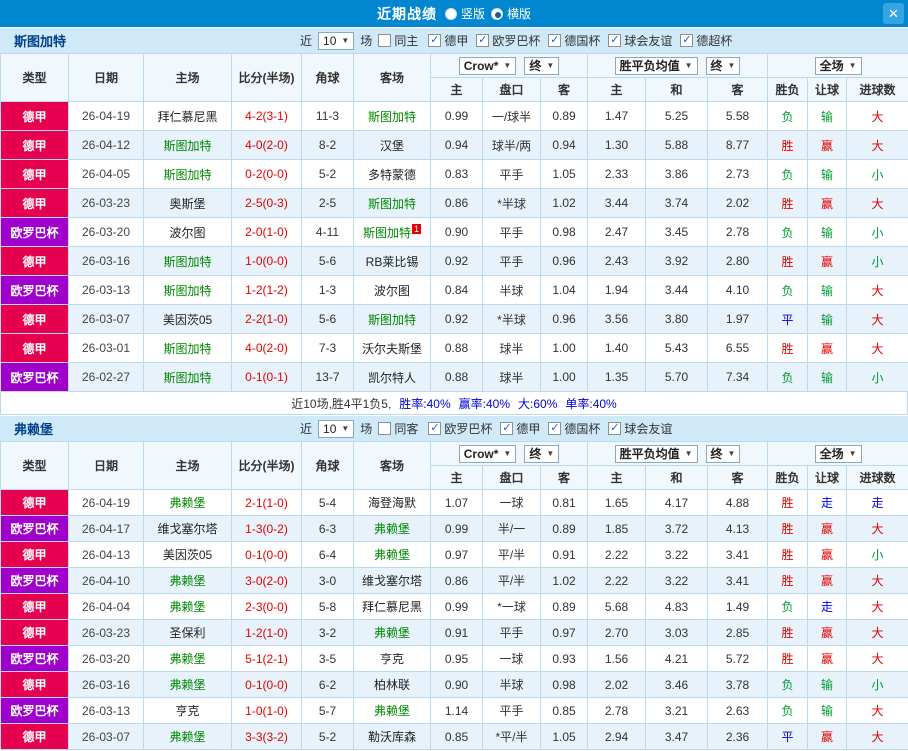 Image resolution: width=908 pixels, height=751 pixels. I want to click on away-team-link: 沃尔夫斯堡, so click(392, 348).